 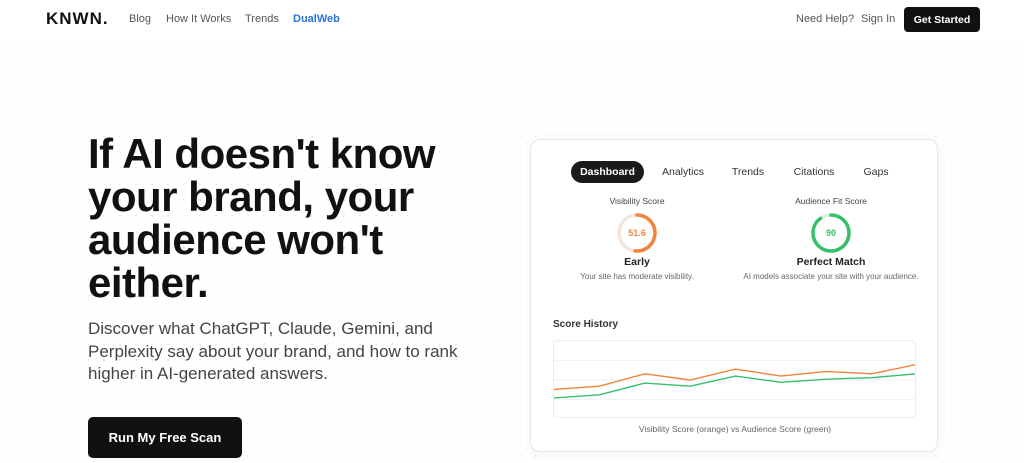 I want to click on score-history-title: Score History, so click(x=586, y=324).